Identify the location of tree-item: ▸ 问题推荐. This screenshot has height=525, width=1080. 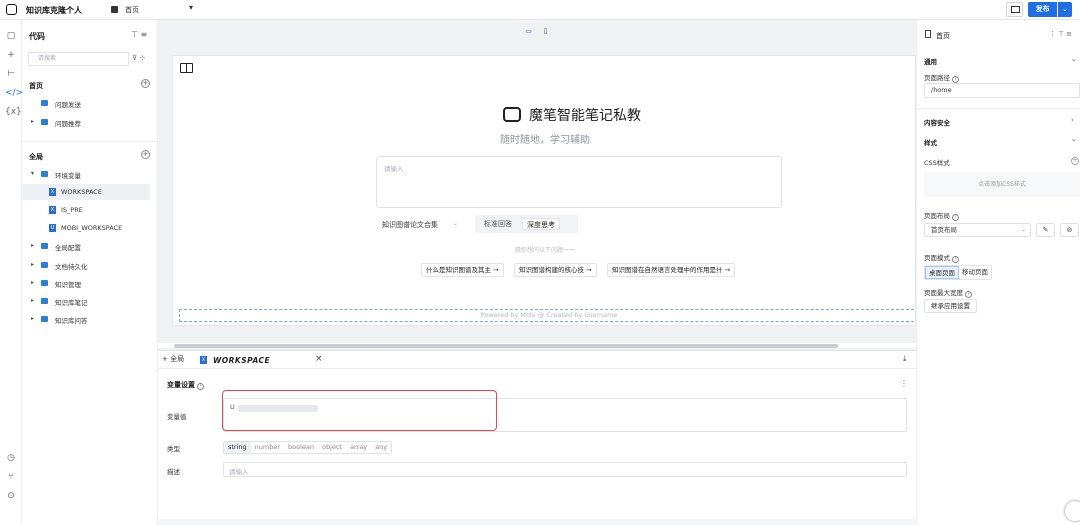
(86, 122).